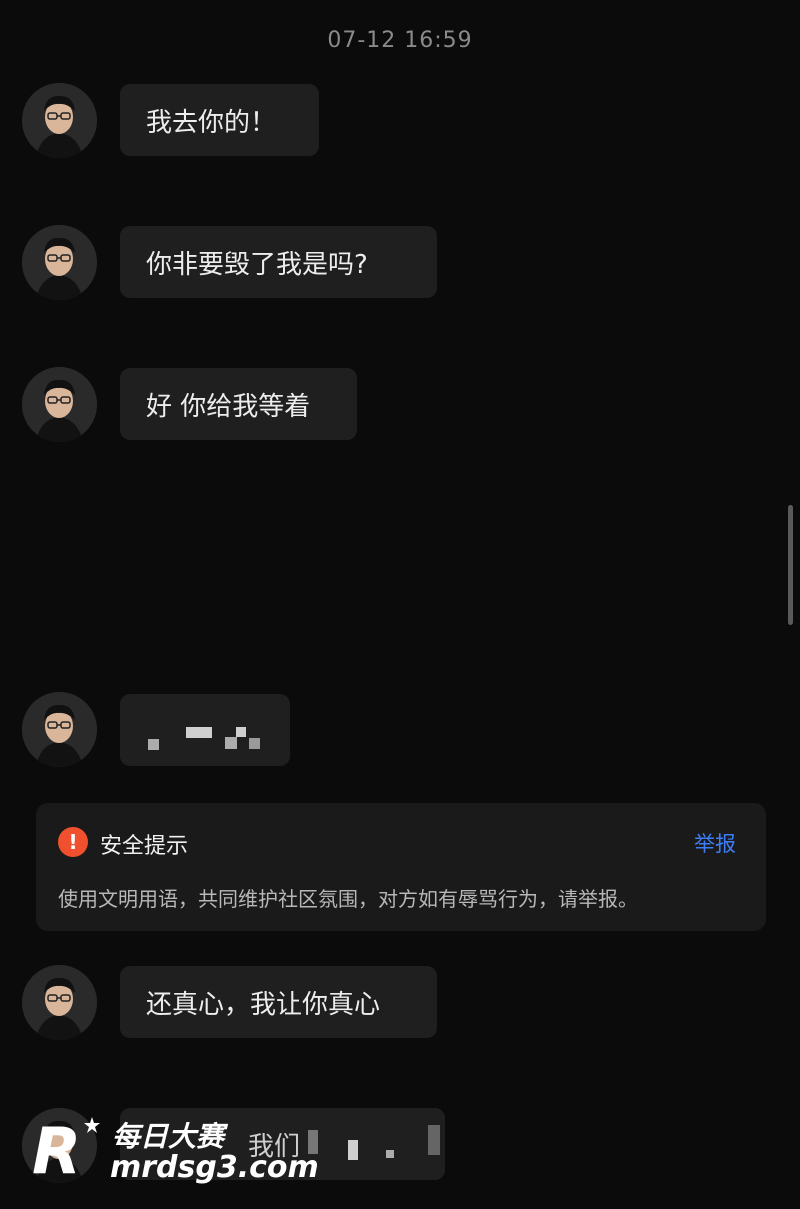 The width and height of the screenshot is (800, 1209). Describe the element at coordinates (56, 1147) in the screenshot. I see `watermark-logo-letter: R` at that location.